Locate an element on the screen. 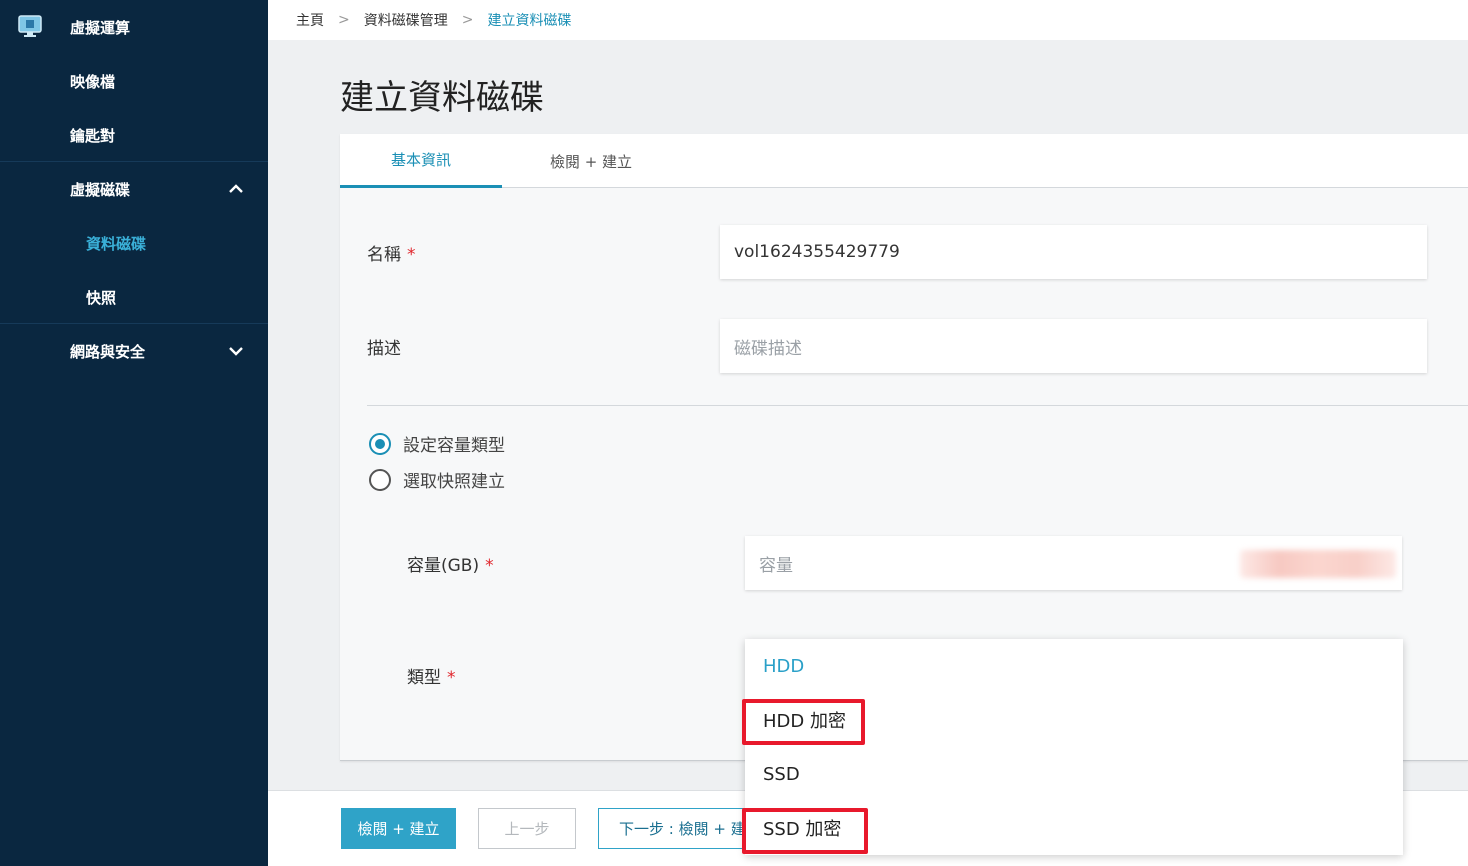 The image size is (1468, 866). review-create-button: 檢閱 + 建立 is located at coordinates (398, 828).